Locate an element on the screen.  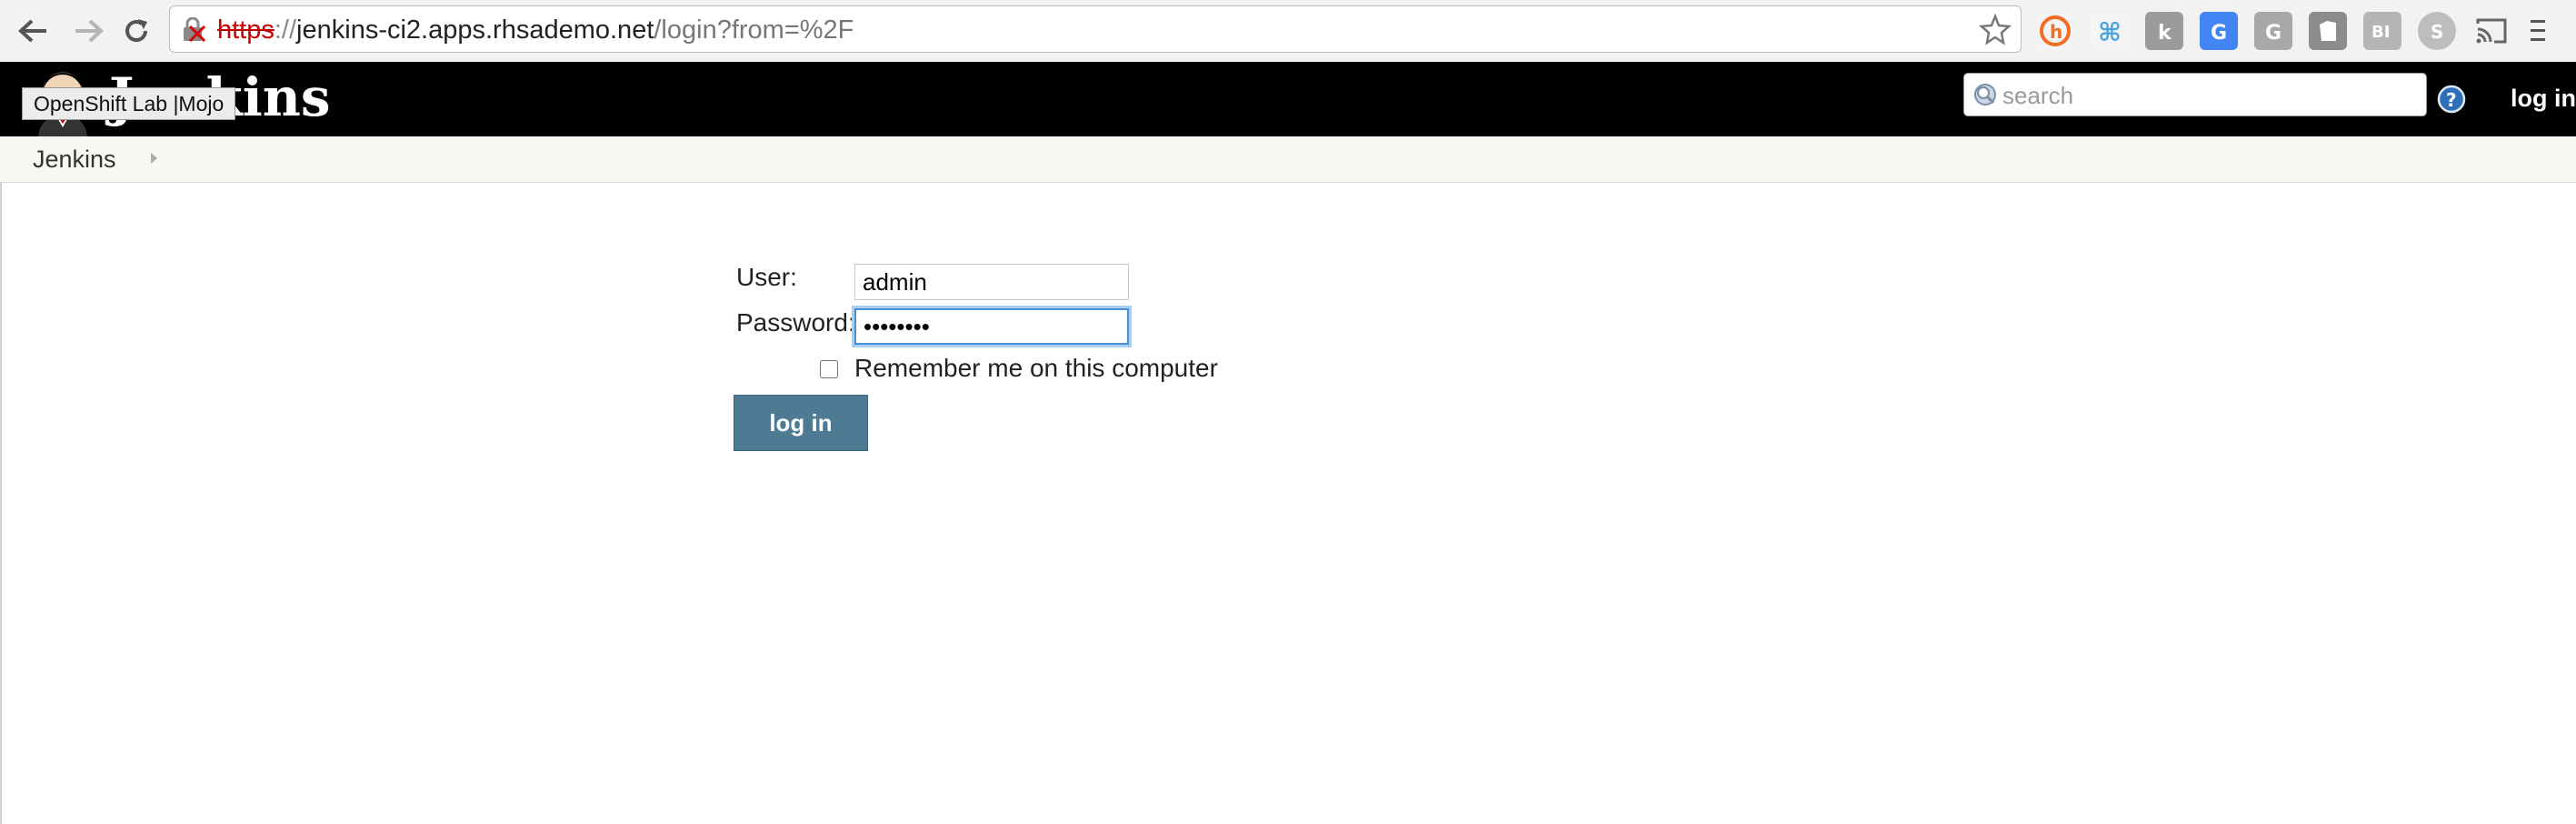
search-input is located at coordinates (2211, 95).